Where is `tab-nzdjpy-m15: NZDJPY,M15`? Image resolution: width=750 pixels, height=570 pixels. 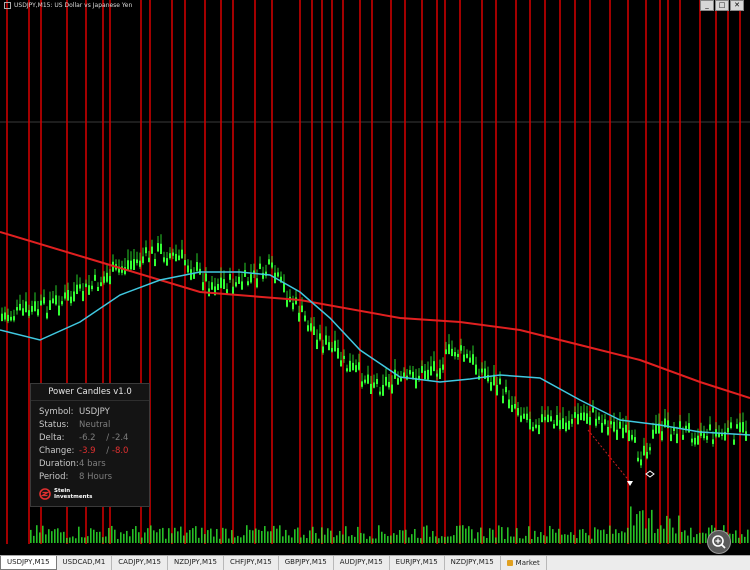 tab-nzdjpy-m15: NZDJPY,M15 is located at coordinates (196, 563).